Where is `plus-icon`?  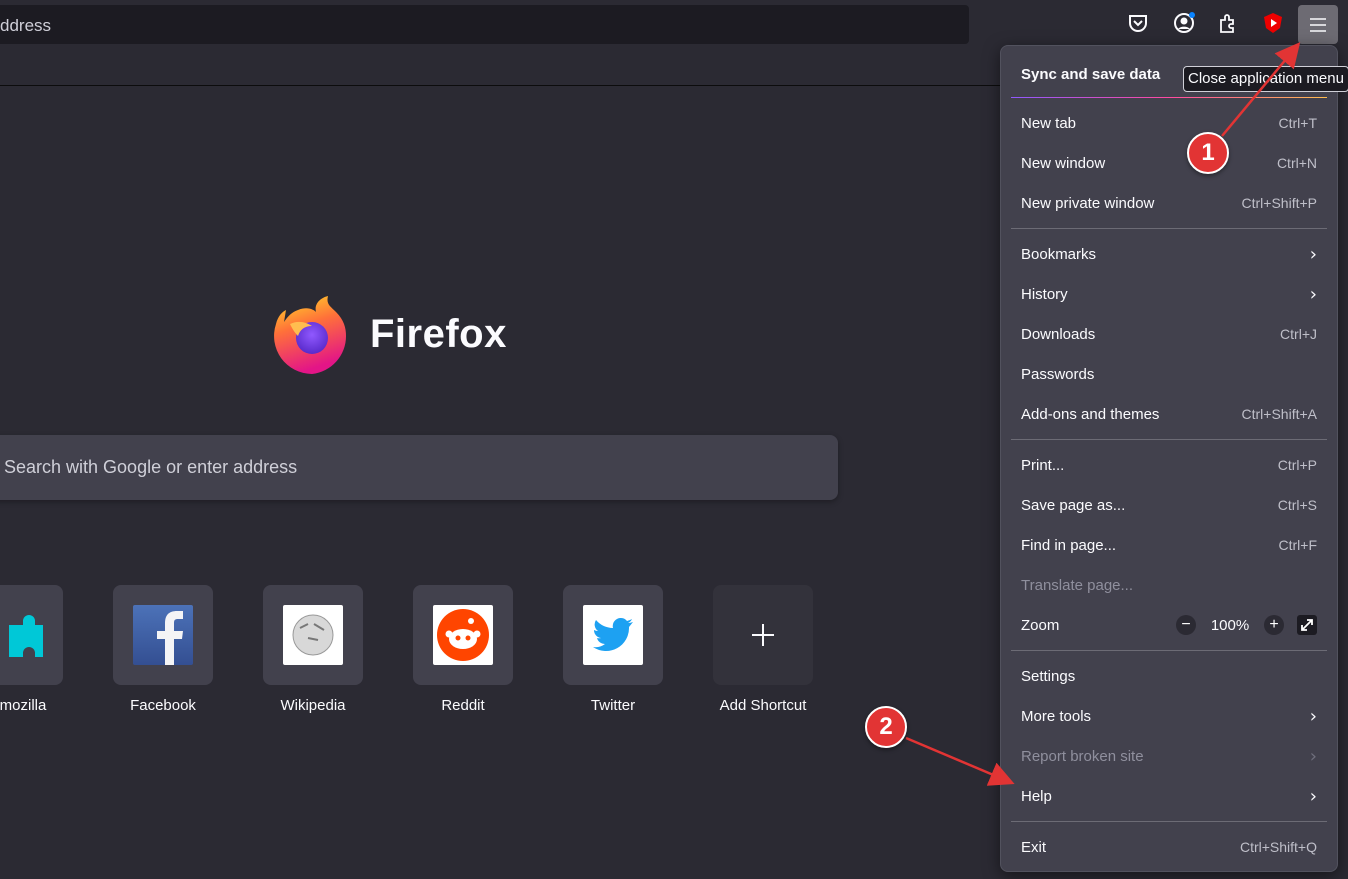
plus-icon is located at coordinates (763, 635).